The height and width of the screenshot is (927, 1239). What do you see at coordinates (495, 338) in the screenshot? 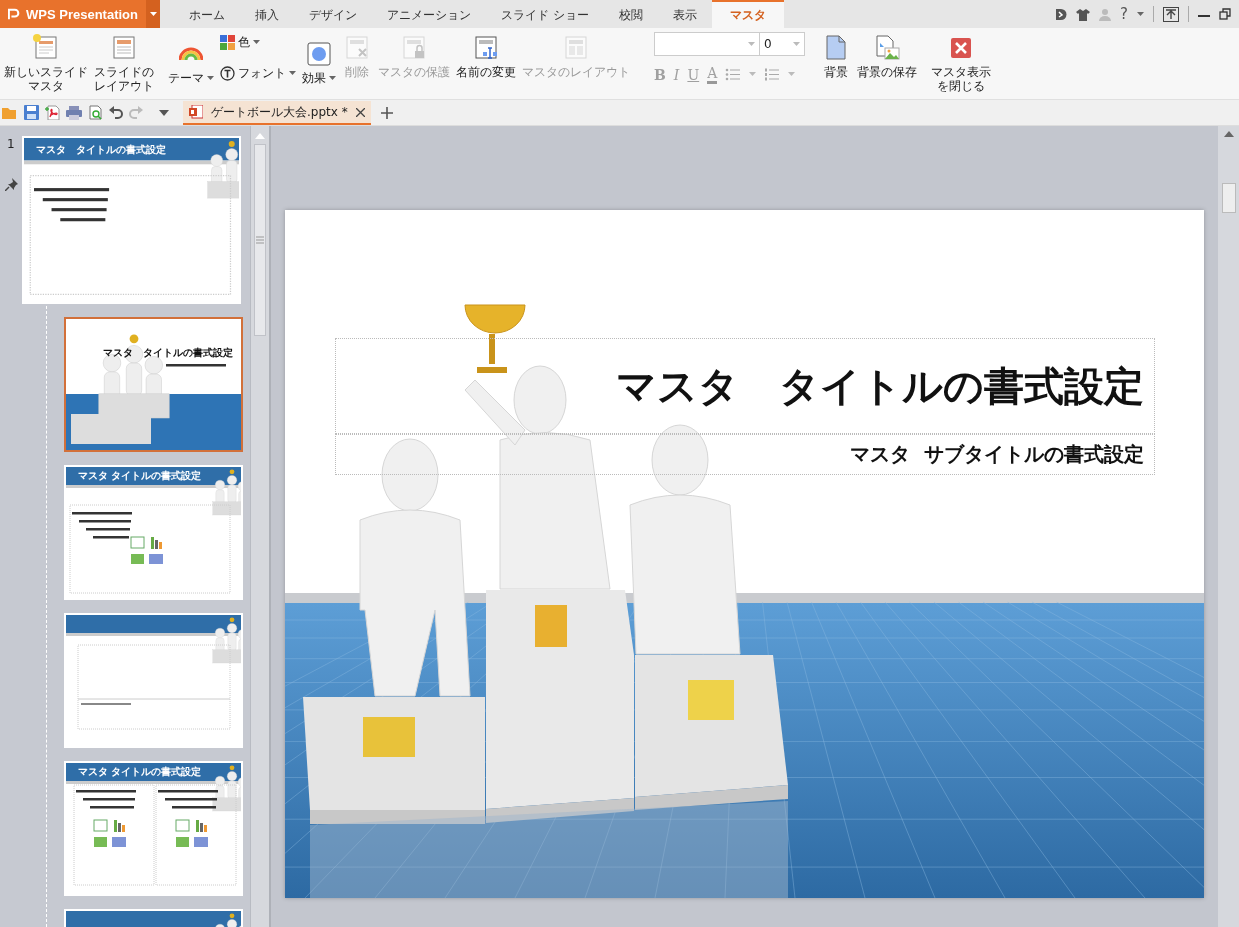
I see `trophy-drawing` at bounding box center [495, 338].